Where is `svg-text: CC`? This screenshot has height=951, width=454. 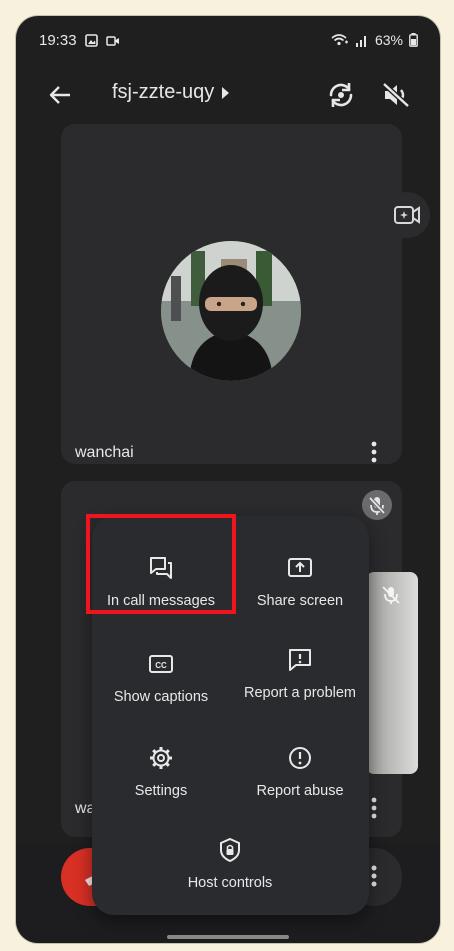 svg-text: CC is located at coordinates (161, 665).